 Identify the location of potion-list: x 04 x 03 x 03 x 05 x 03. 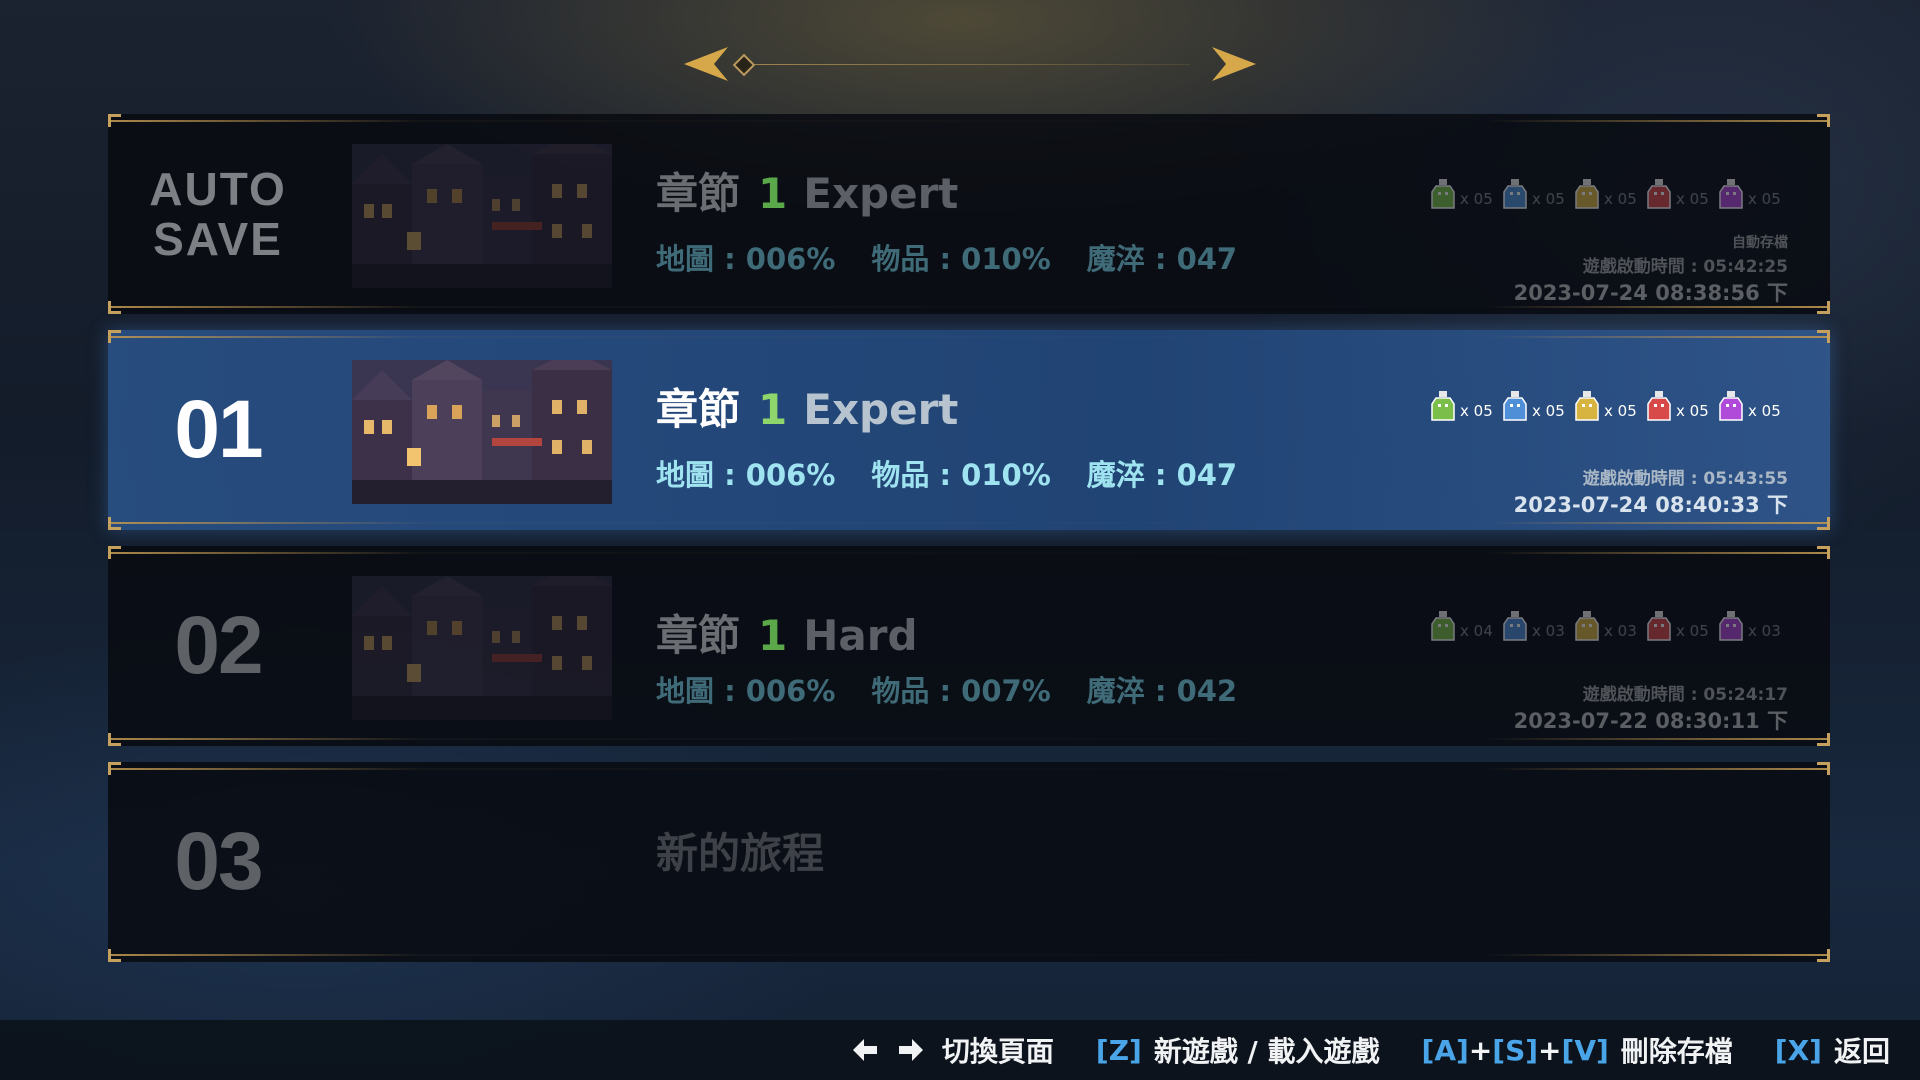
(1608, 626).